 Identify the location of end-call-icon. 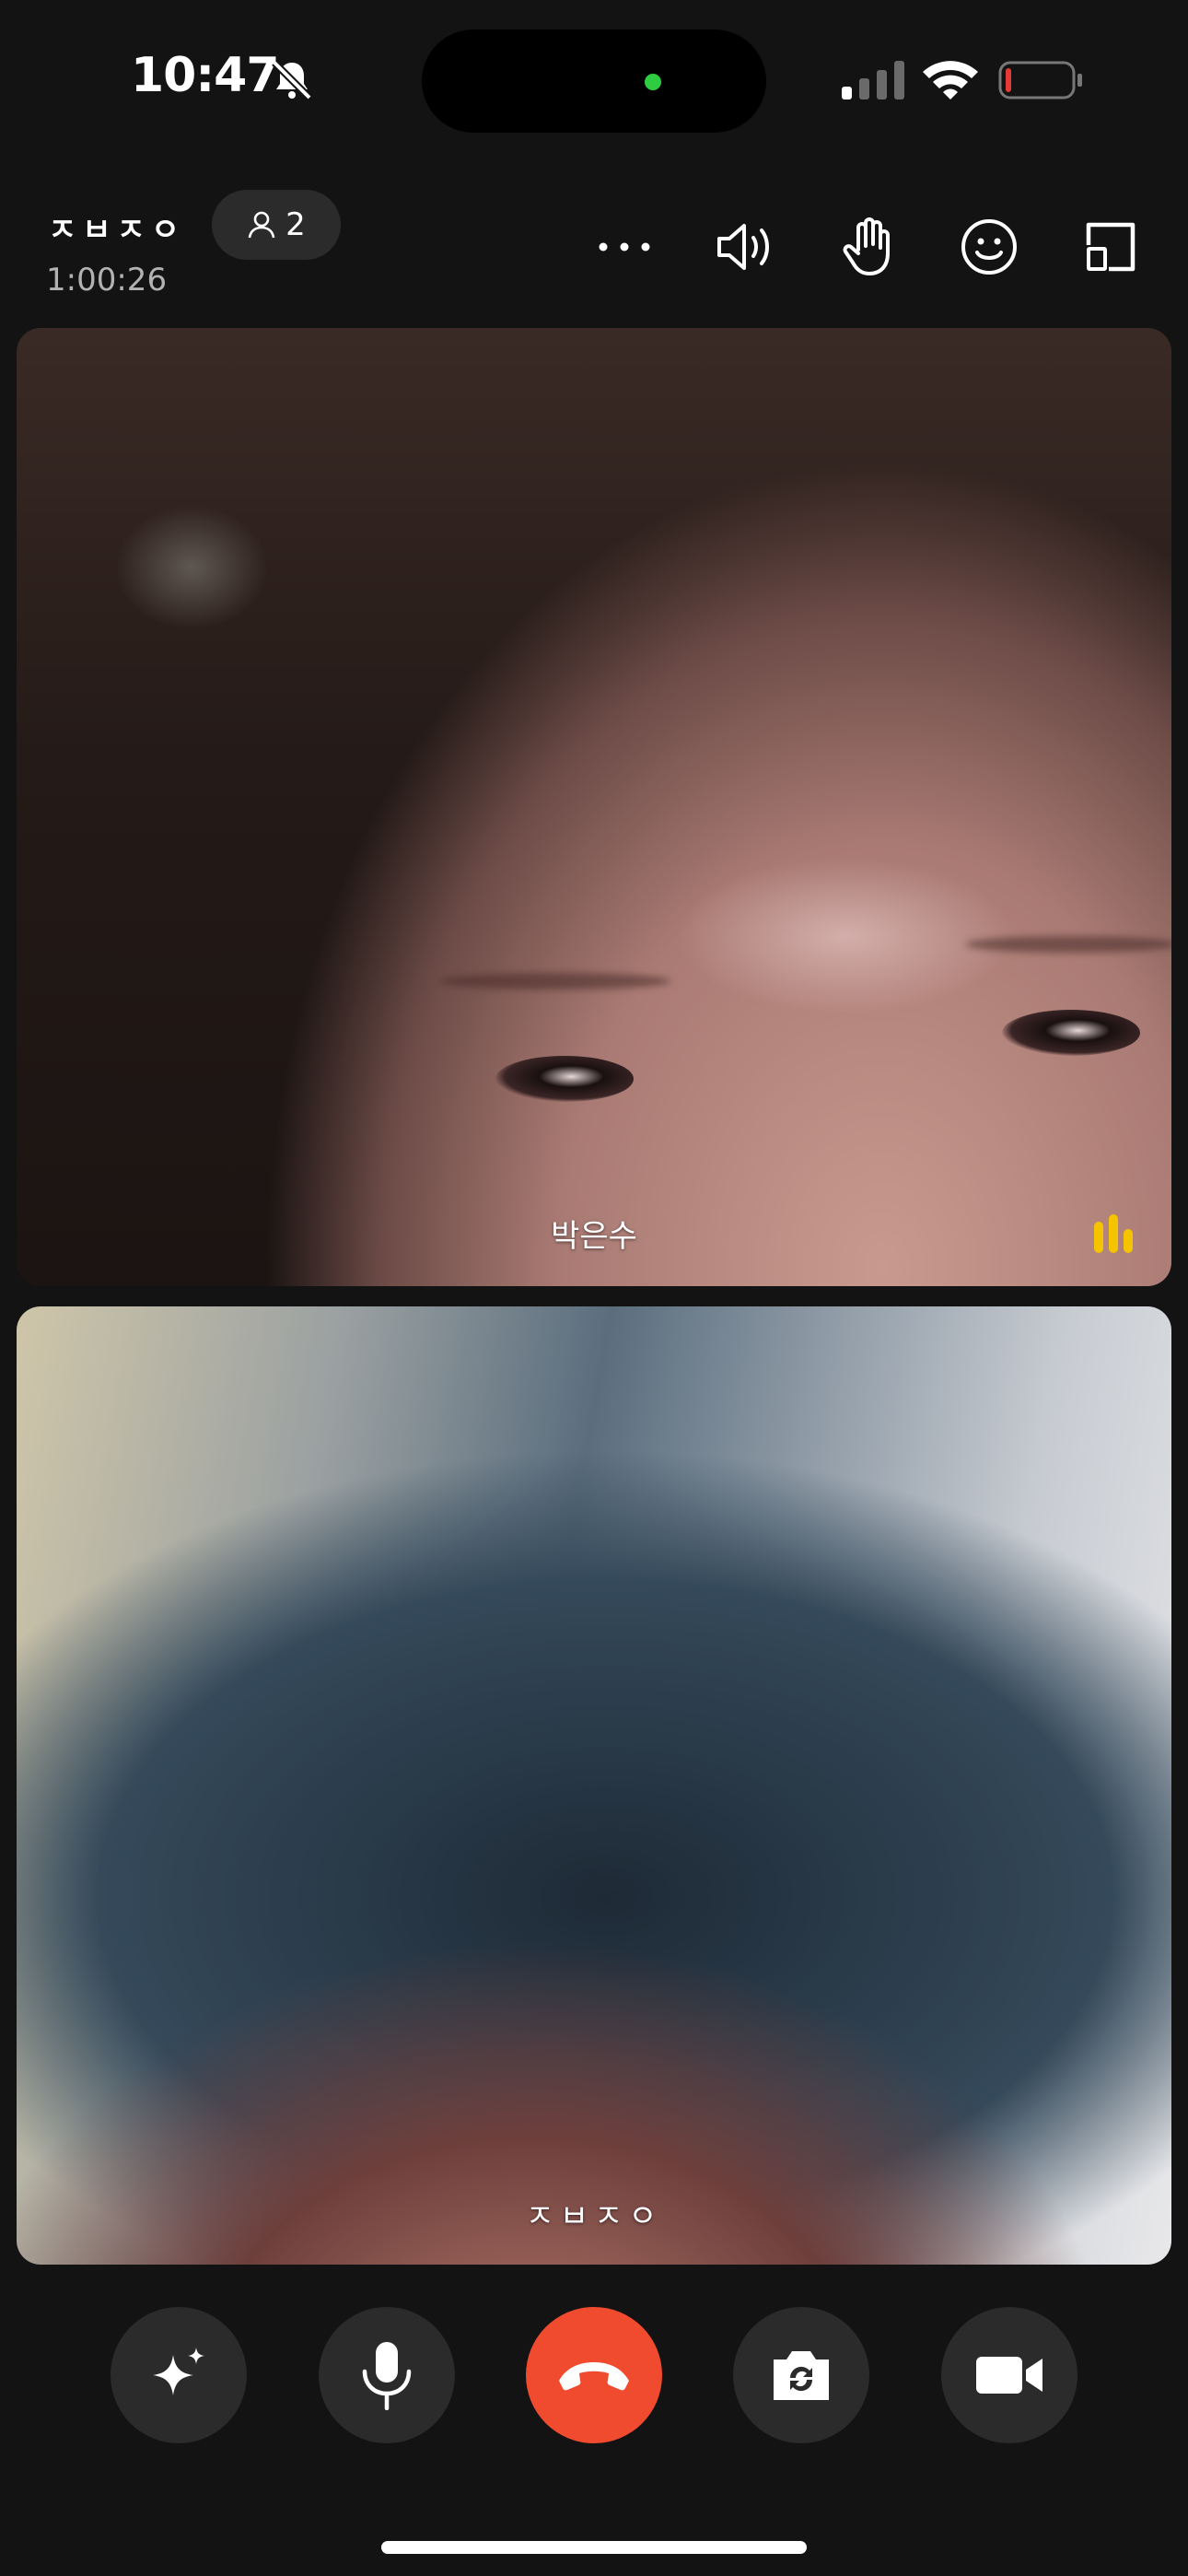
(594, 2376).